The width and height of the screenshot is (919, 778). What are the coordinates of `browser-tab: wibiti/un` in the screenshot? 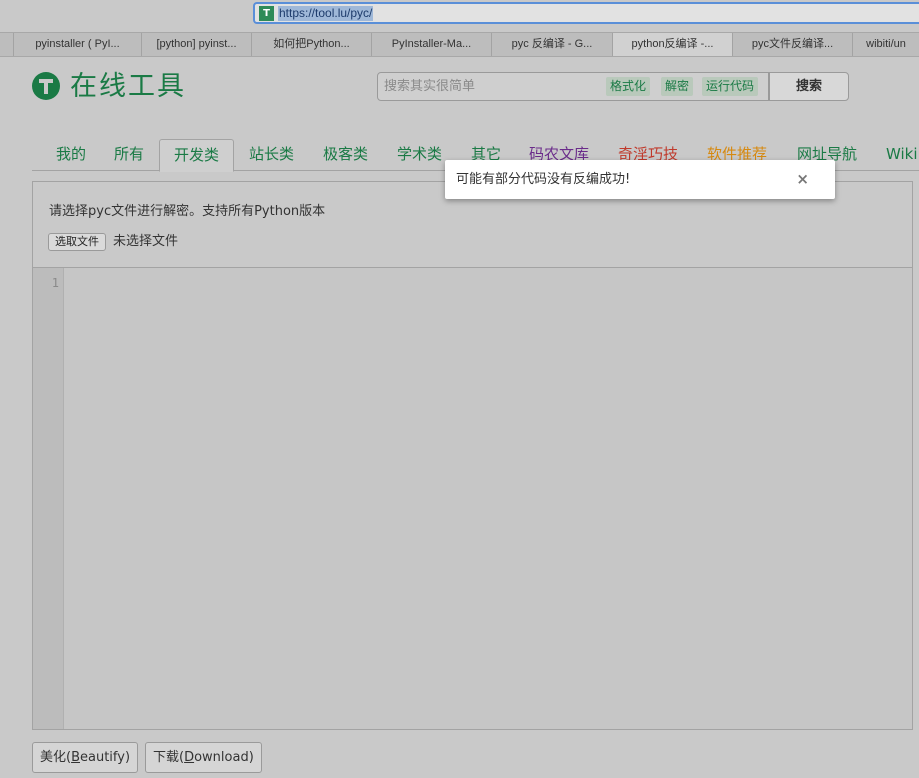 It's located at (886, 44).